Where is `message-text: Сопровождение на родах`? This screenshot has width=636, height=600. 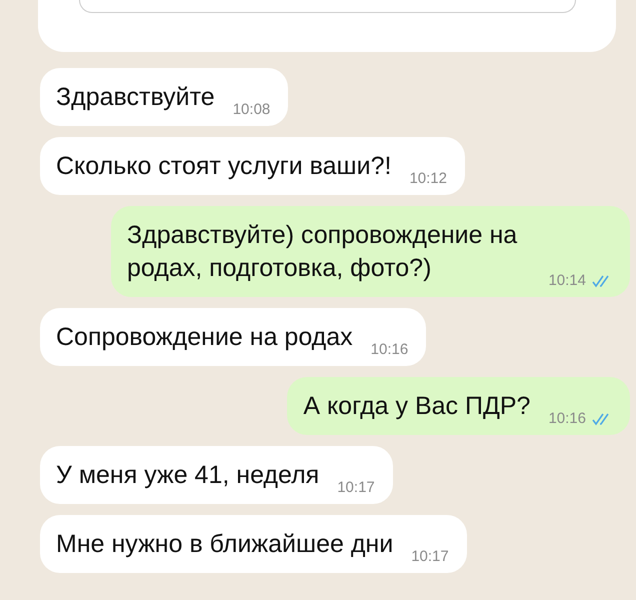 message-text: Сопровождение на родах is located at coordinates (204, 337).